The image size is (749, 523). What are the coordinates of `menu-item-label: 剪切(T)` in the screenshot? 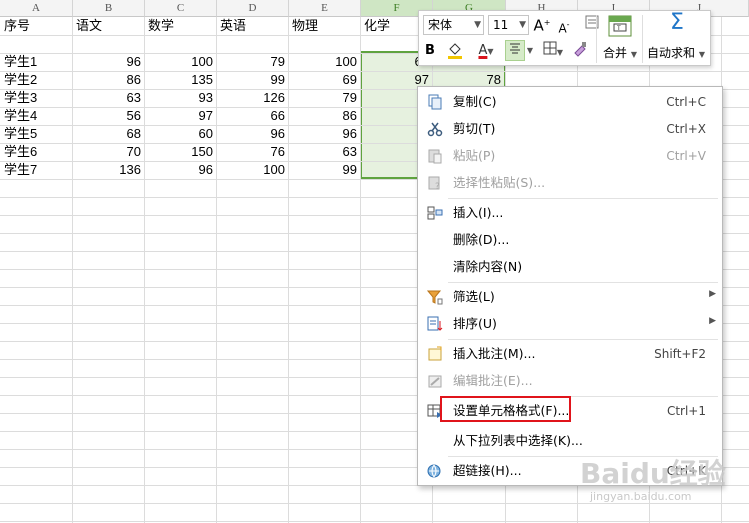 It's located at (474, 128).